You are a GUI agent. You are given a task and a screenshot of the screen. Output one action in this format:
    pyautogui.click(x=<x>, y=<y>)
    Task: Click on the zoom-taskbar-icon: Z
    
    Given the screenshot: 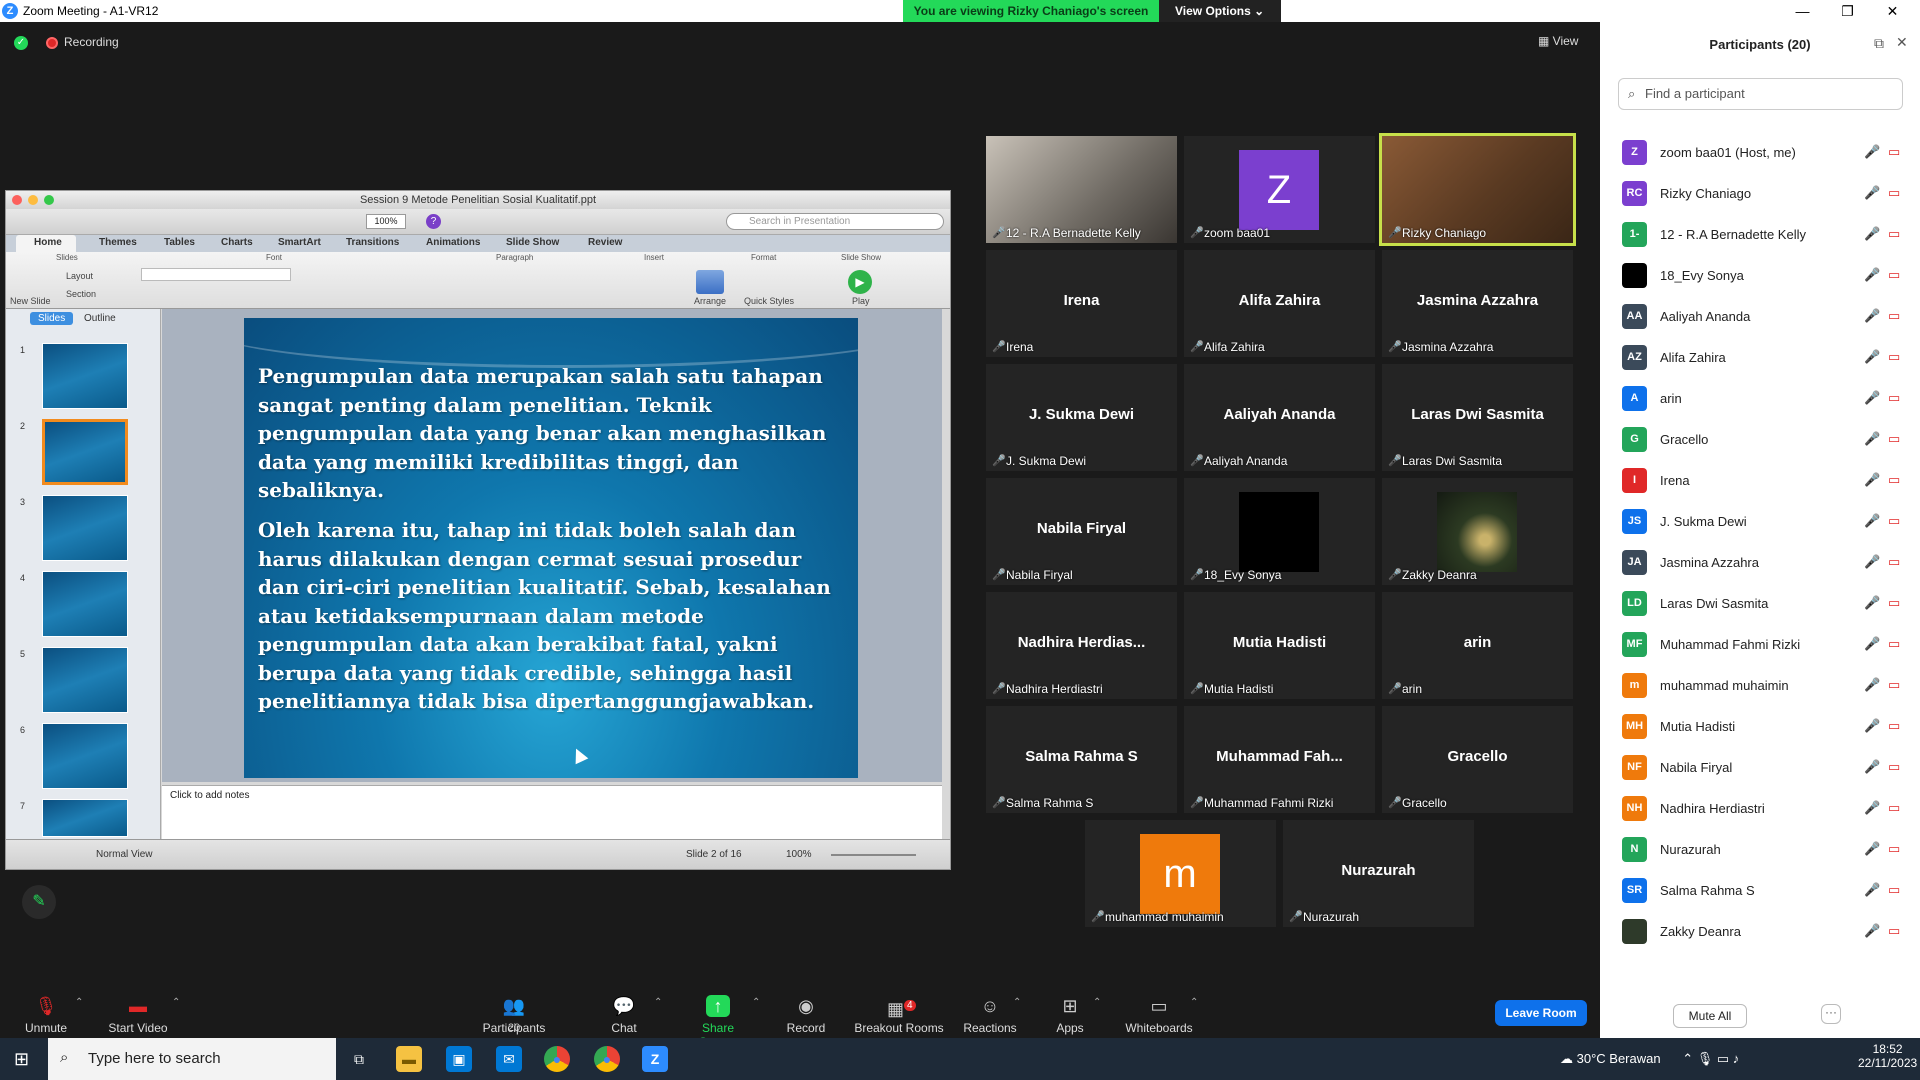 What is the action you would take?
    pyautogui.click(x=655, y=1059)
    